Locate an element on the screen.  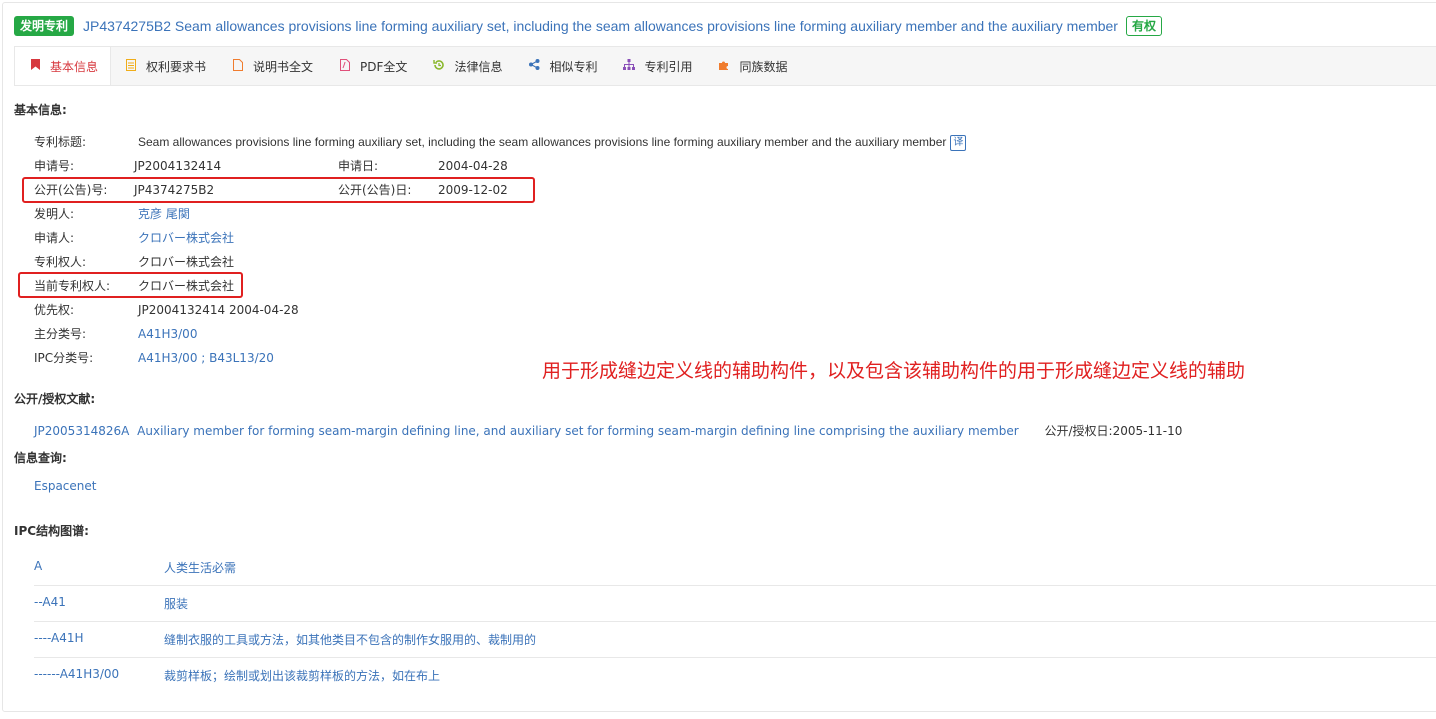
translate-icon: 译 is located at coordinates (958, 142).